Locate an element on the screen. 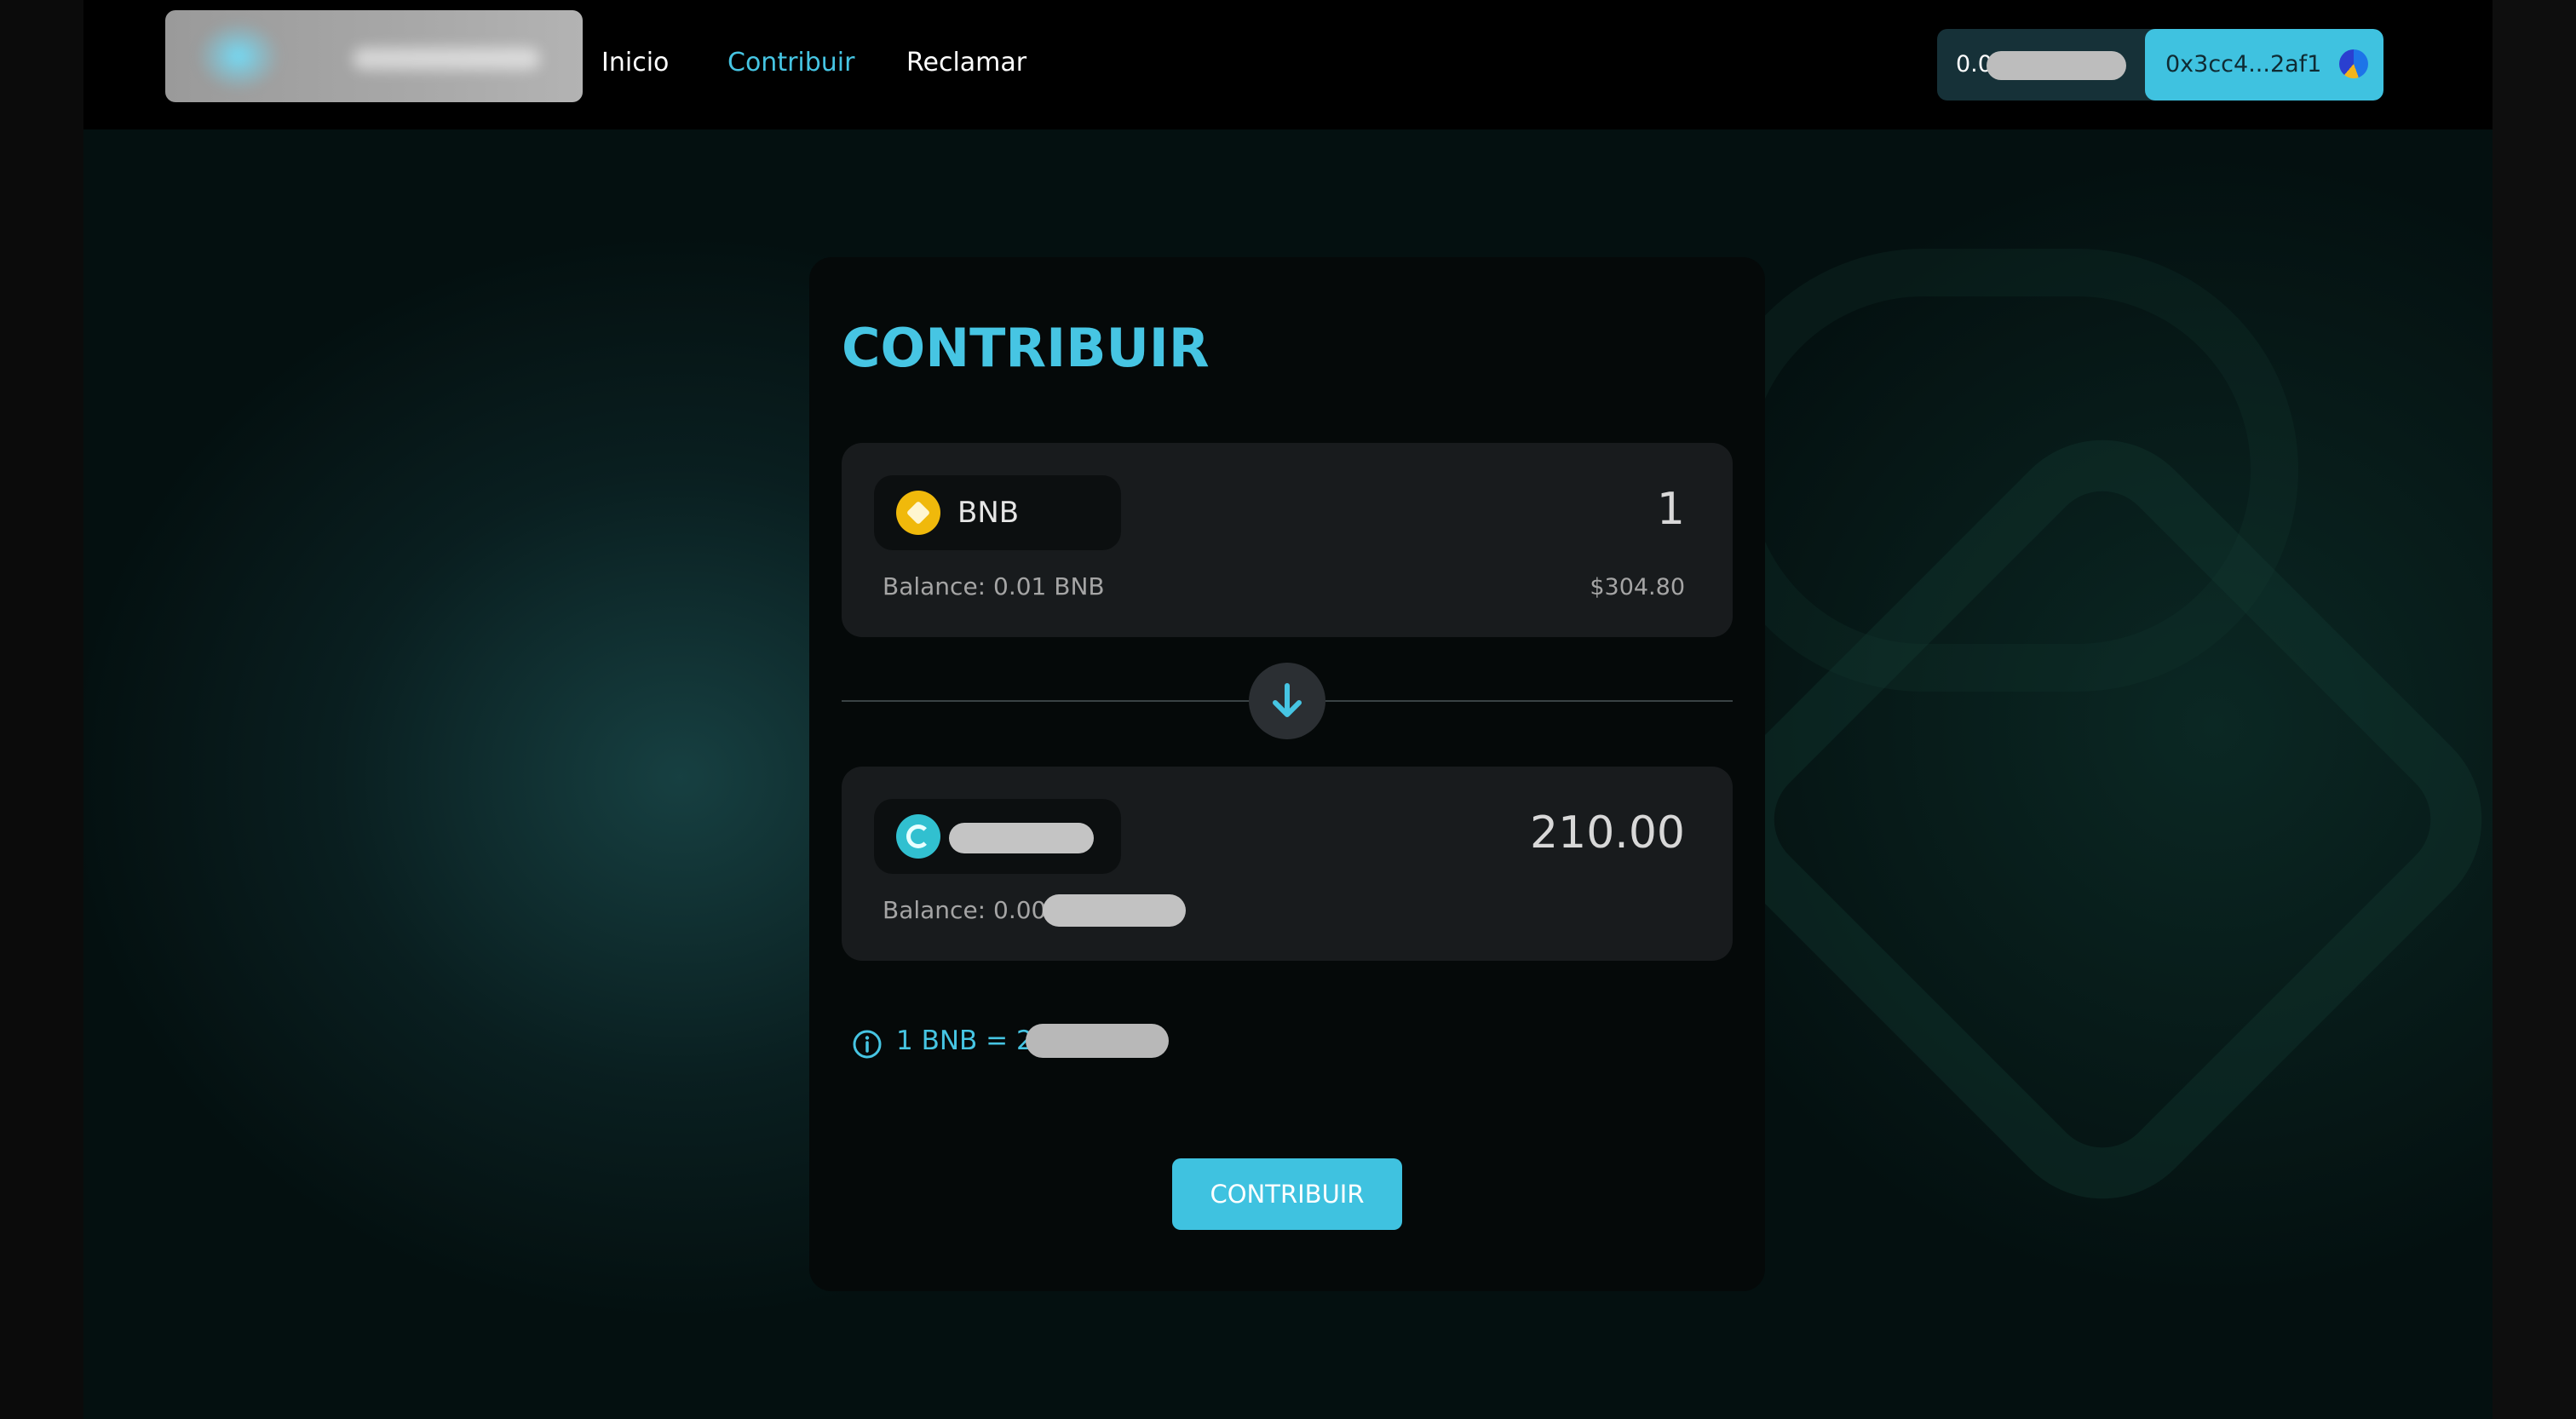  logo-mark-icon is located at coordinates (239, 56).